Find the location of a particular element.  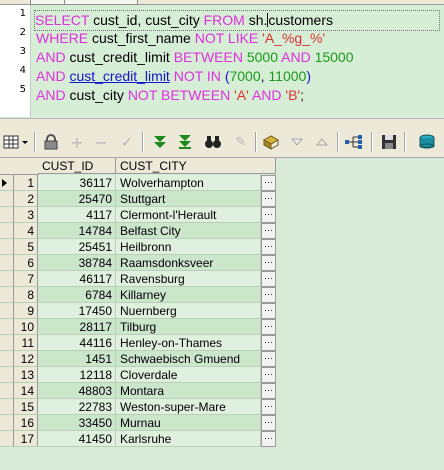

code-token: ; is located at coordinates (302, 95).